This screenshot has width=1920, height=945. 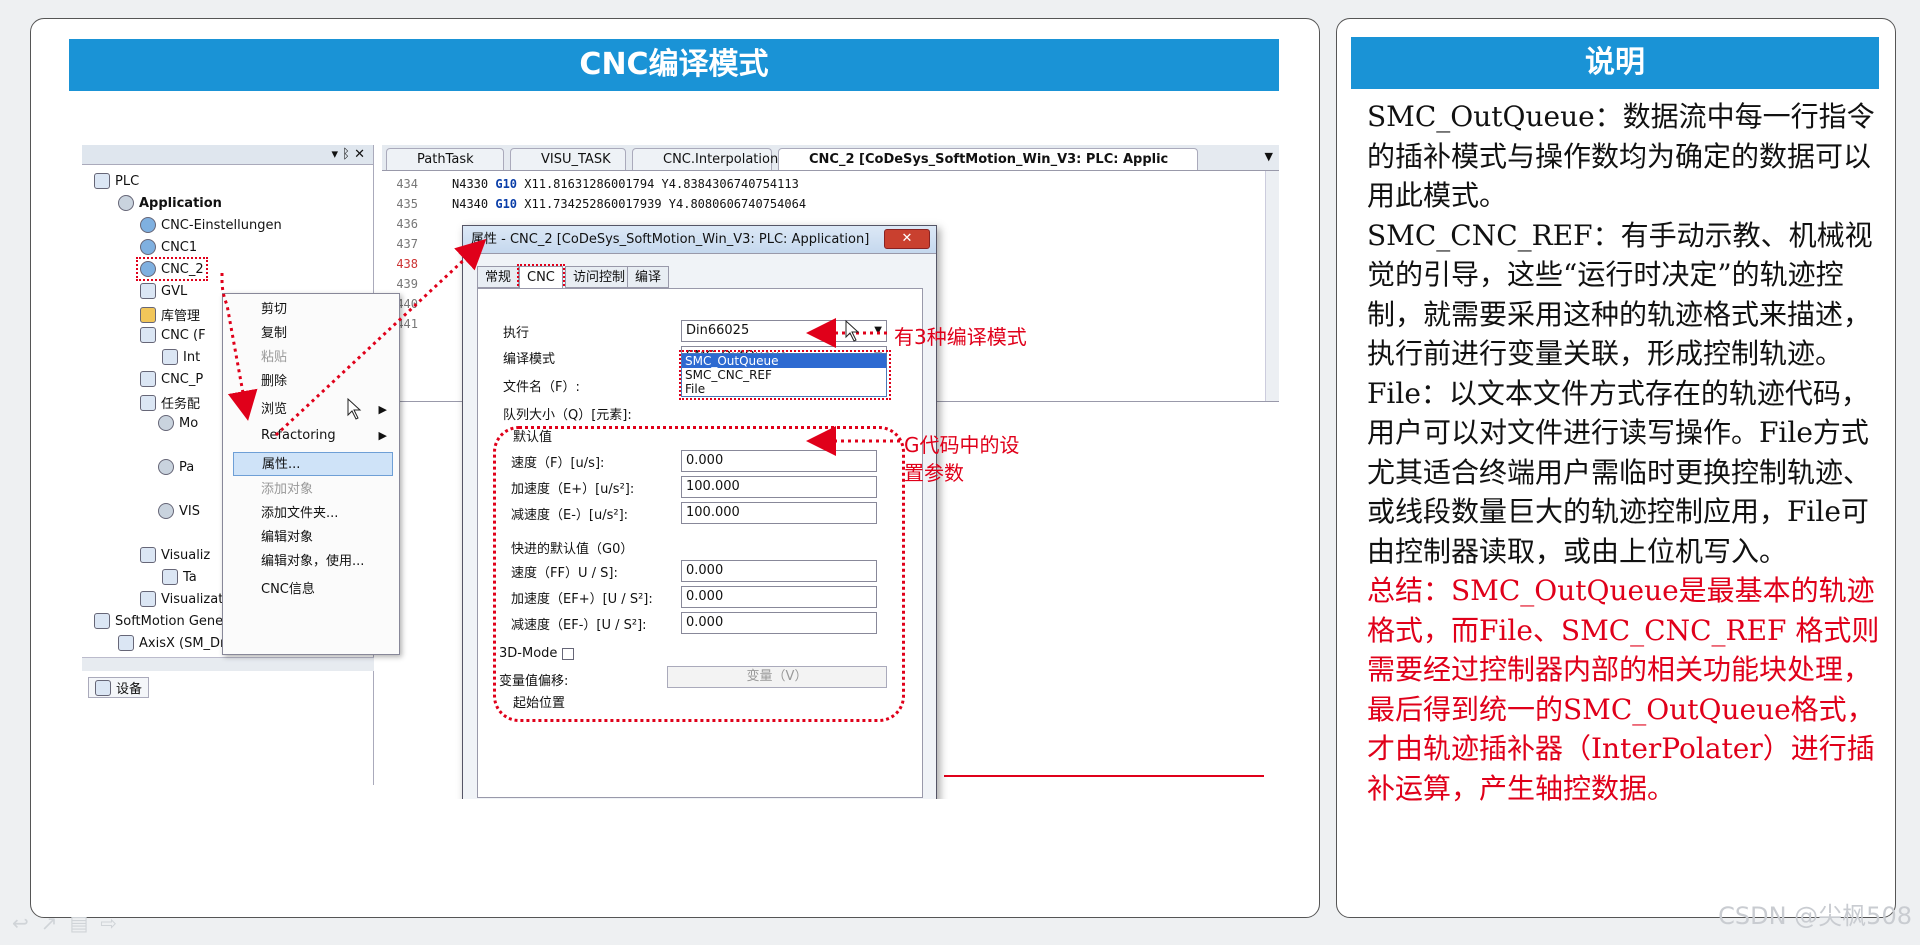 What do you see at coordinates (779, 487) in the screenshot?
I see `accel-input: 100.000` at bounding box center [779, 487].